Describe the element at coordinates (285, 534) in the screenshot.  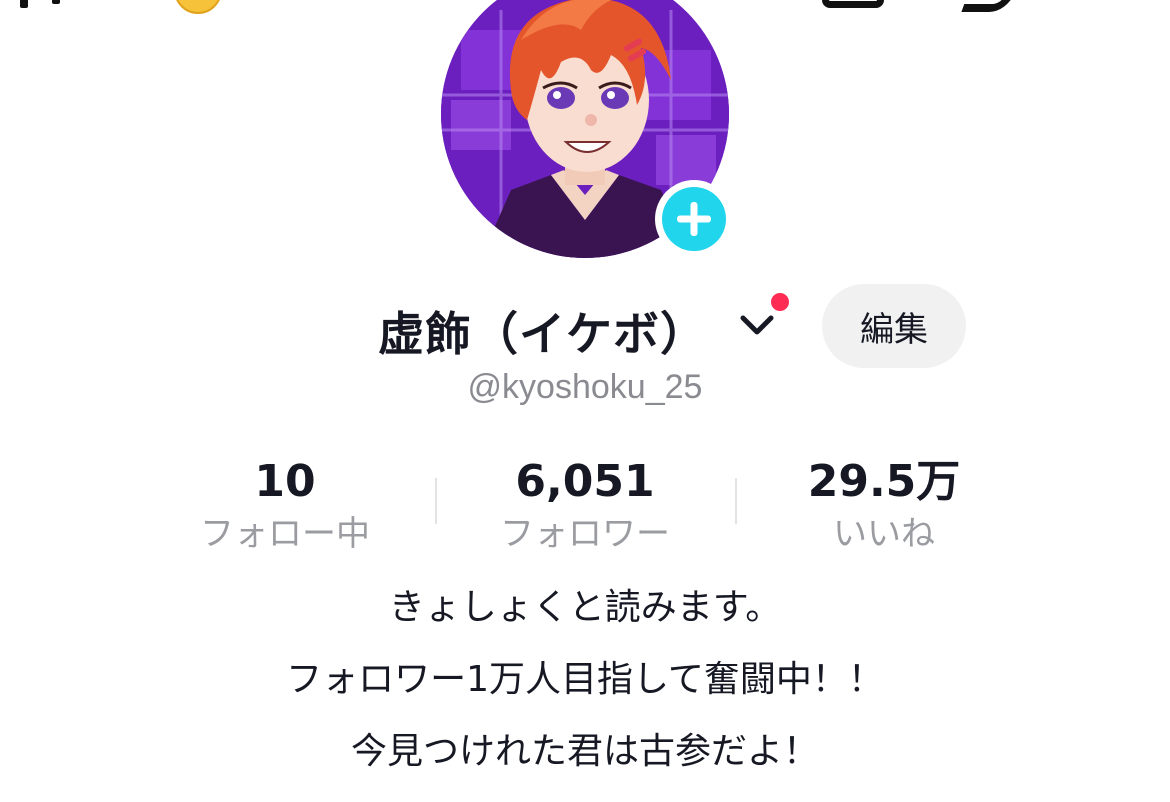
I see `following-label: フォロー中` at that location.